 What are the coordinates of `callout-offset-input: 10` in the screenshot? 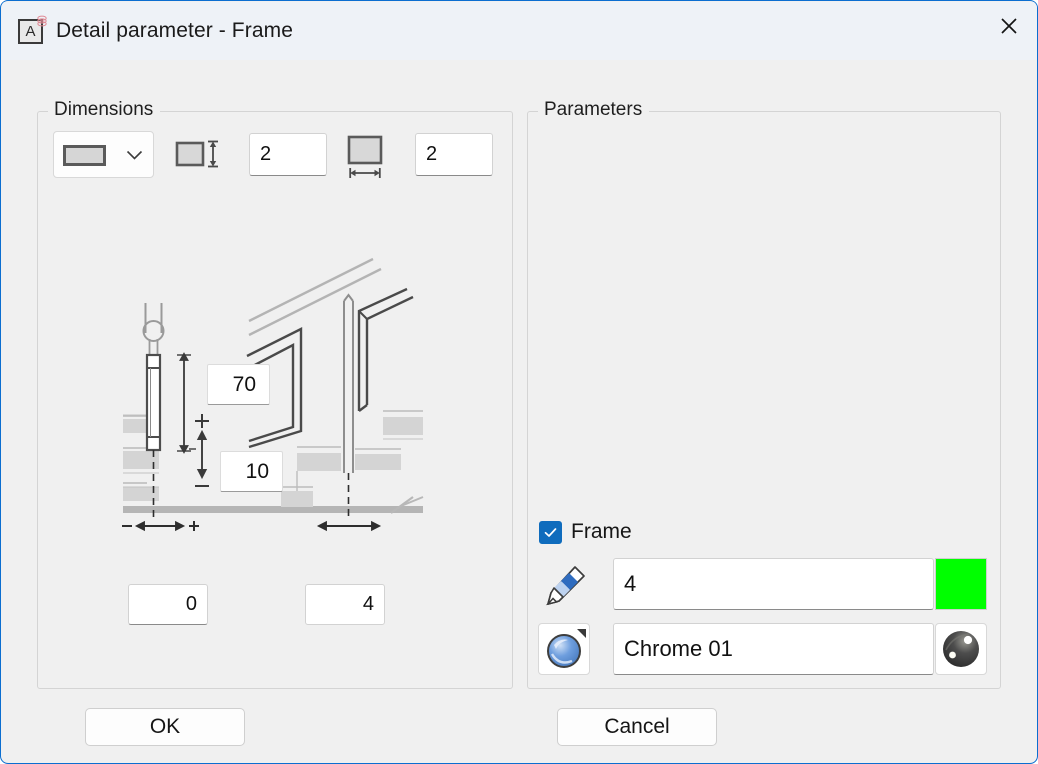 It's located at (251, 471).